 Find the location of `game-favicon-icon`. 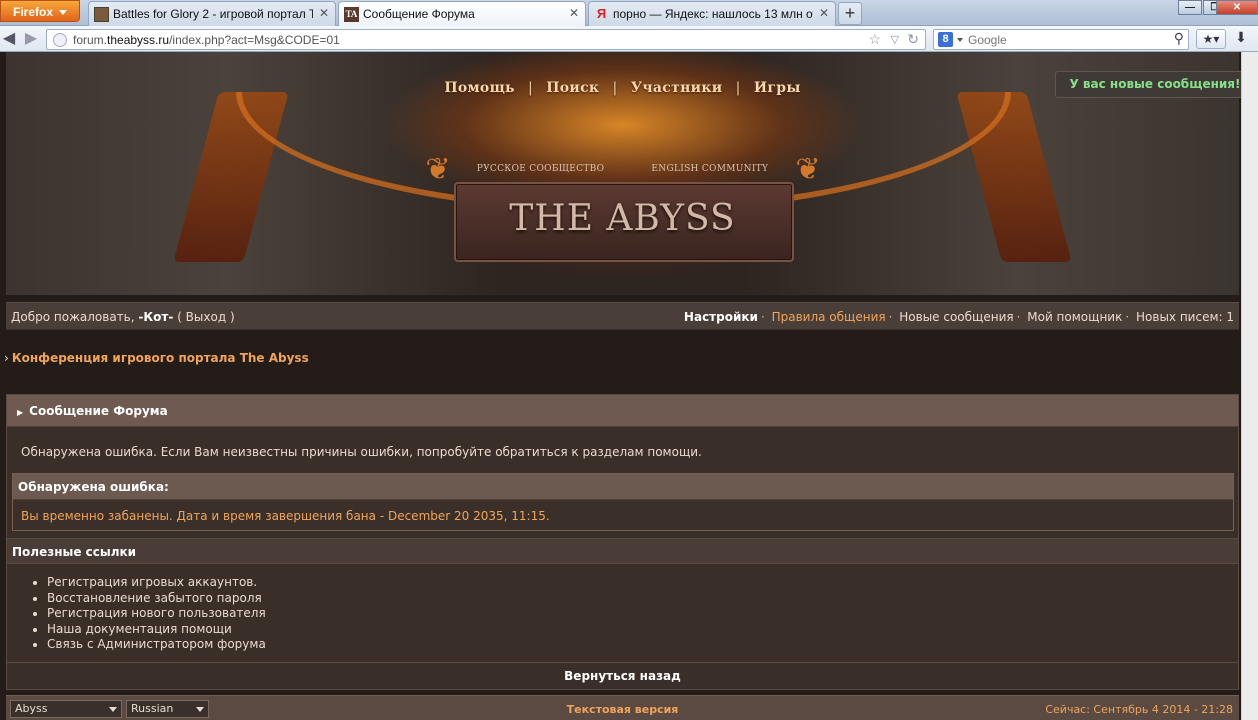

game-favicon-icon is located at coordinates (101, 14).